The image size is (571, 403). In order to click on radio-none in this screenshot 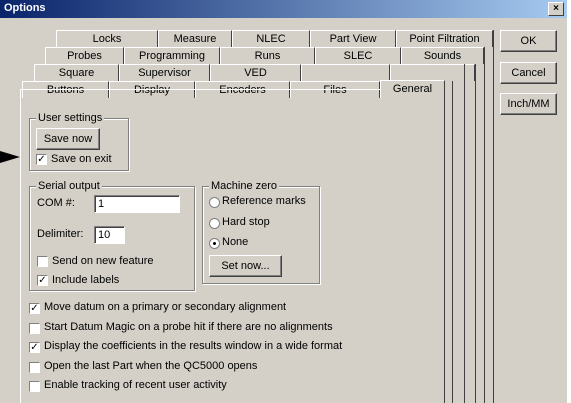, I will do `click(214, 243)`.